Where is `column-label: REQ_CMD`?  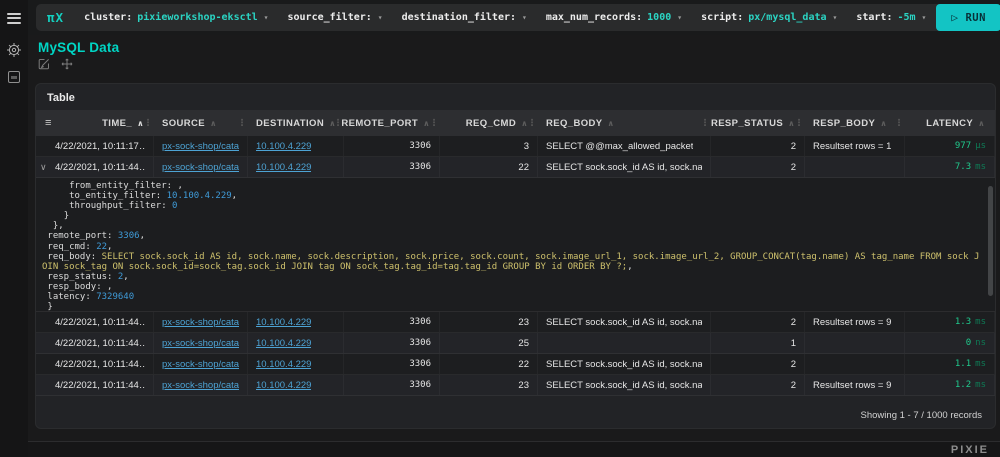 column-label: REQ_CMD is located at coordinates (491, 123).